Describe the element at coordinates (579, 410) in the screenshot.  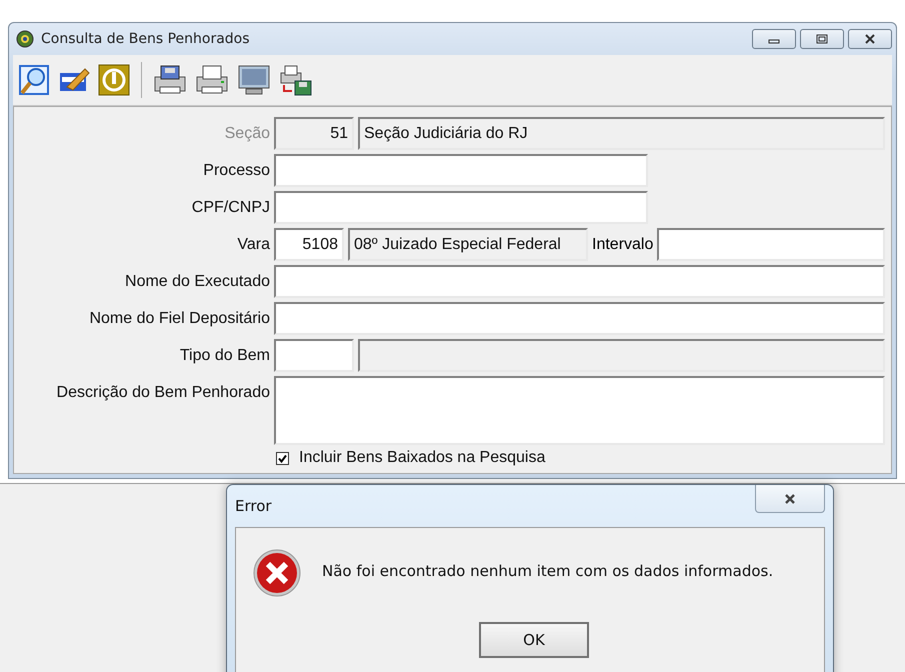
I see `text-area` at that location.